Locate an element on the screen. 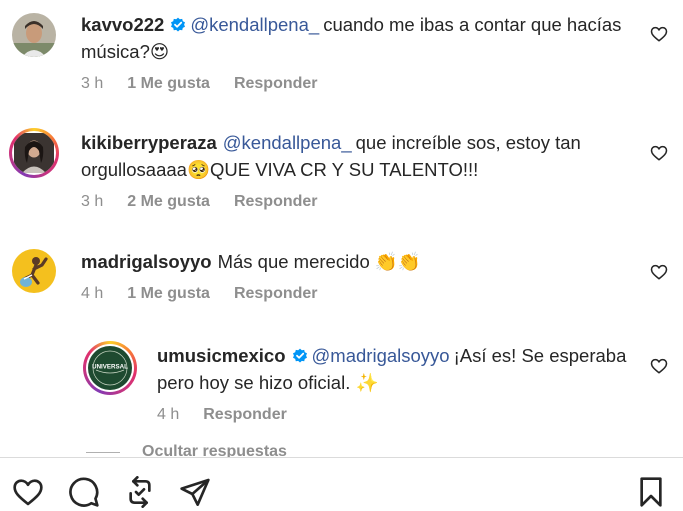  universal-logo-avatar: UNIVERSAL is located at coordinates (110, 368).